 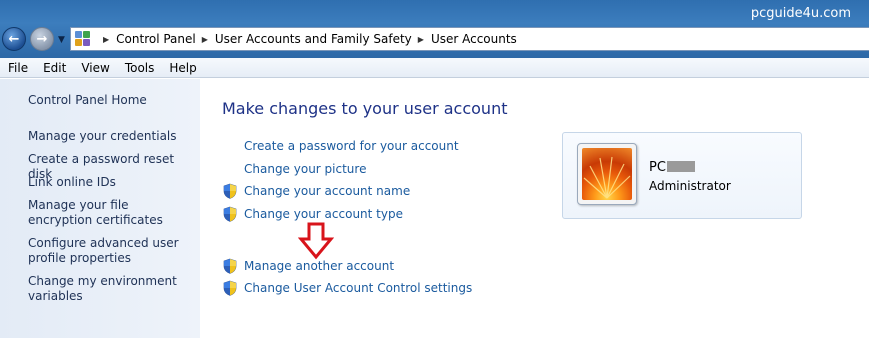 I want to click on forward-button: →, so click(x=42, y=39).